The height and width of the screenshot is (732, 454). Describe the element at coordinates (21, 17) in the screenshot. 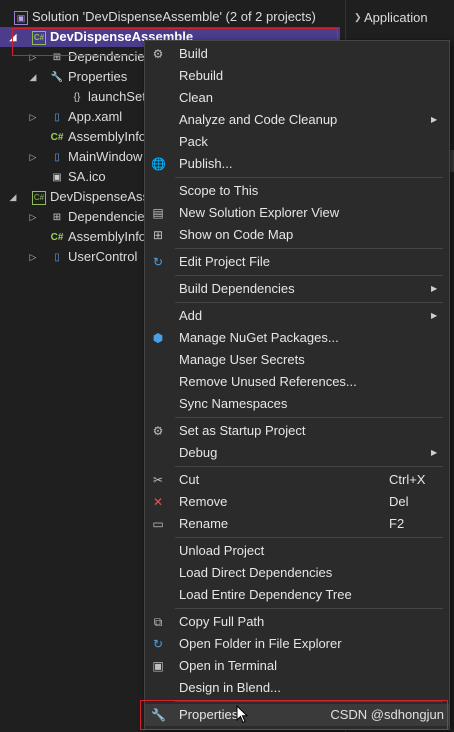

I see `solution-icon: ▣` at that location.